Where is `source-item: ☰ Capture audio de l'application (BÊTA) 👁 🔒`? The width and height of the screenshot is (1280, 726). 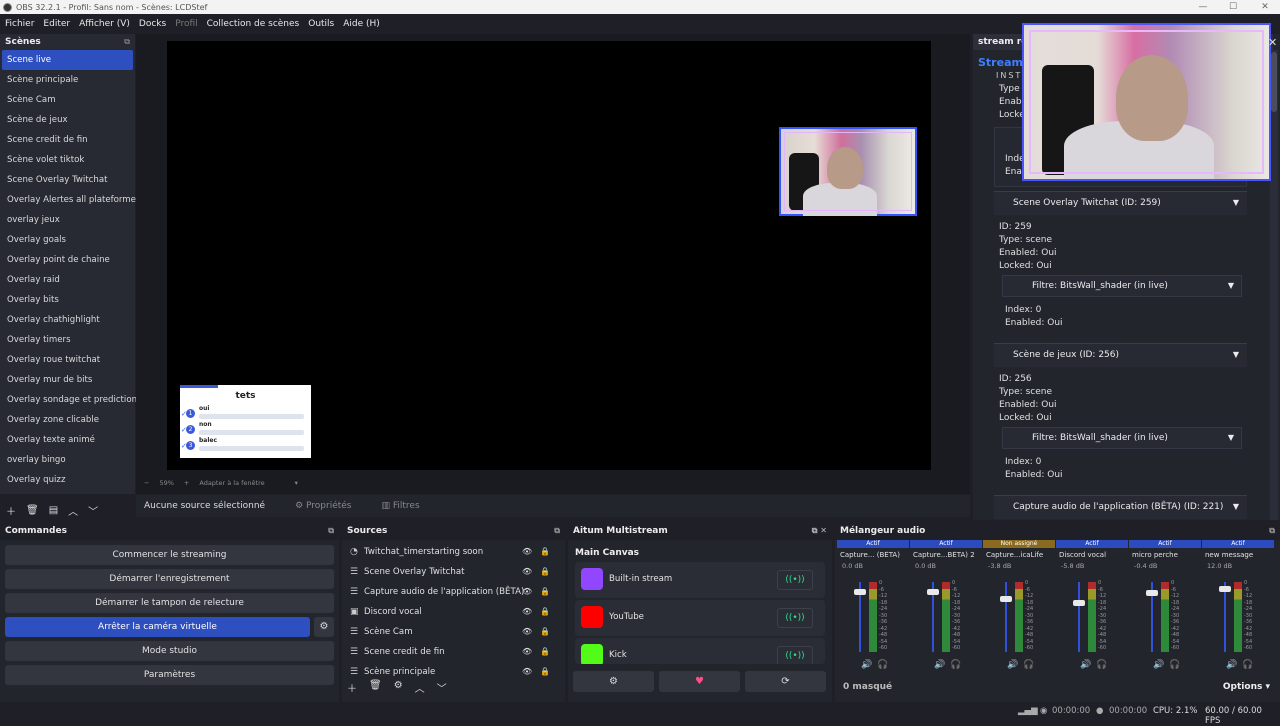
source-item: ☰ Capture audio de l'application (BÊTA) 👁 🔒 is located at coordinates (453, 592).